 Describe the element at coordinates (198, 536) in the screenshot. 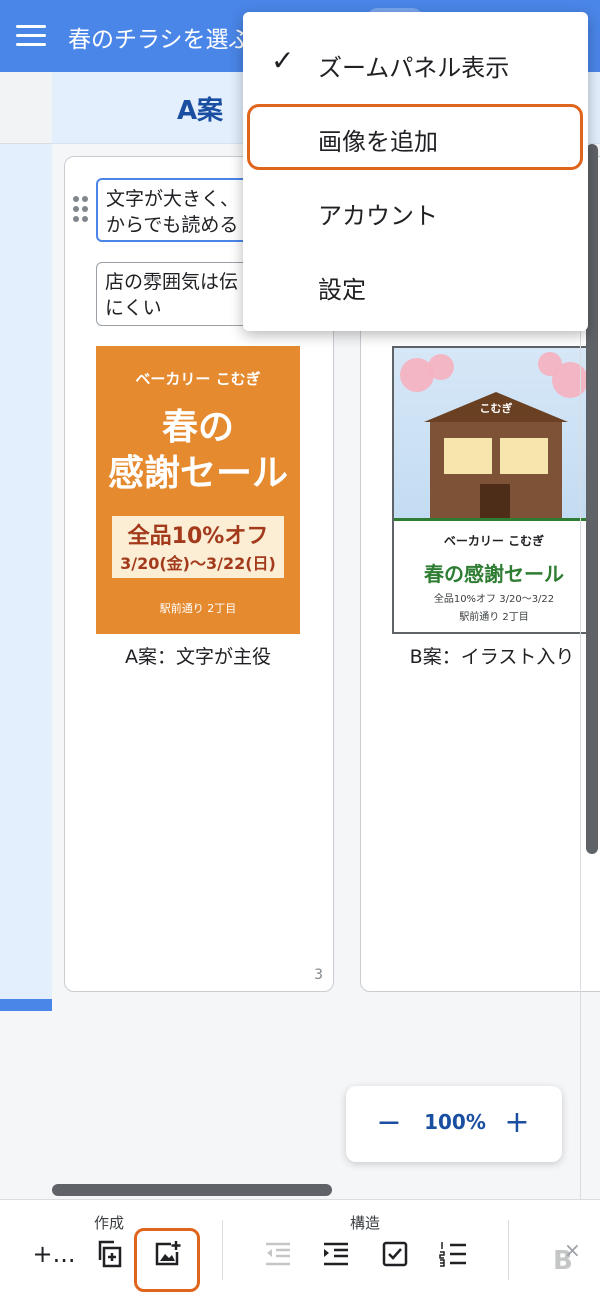

I see `flyer-a-sale: 全品10%オフ` at that location.